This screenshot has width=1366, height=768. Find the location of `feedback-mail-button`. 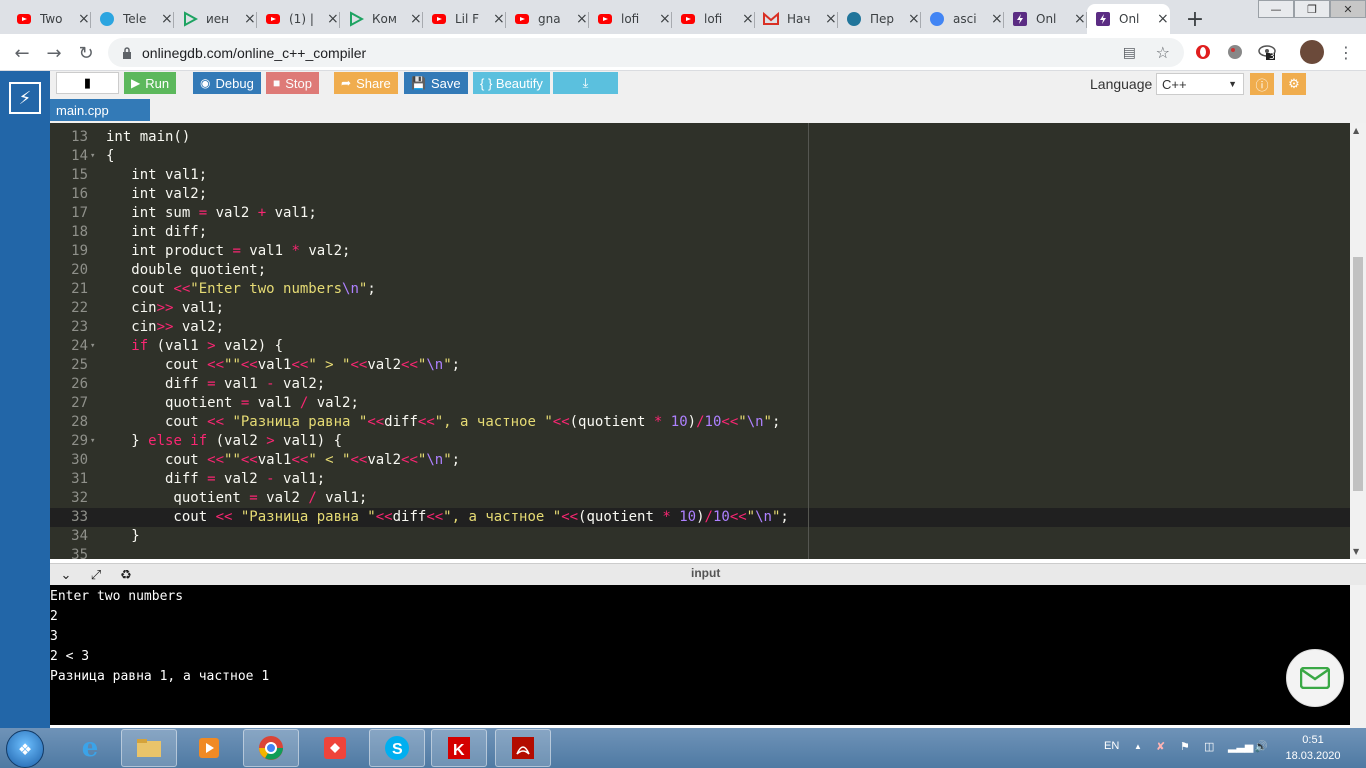

feedback-mail-button is located at coordinates (1315, 678).